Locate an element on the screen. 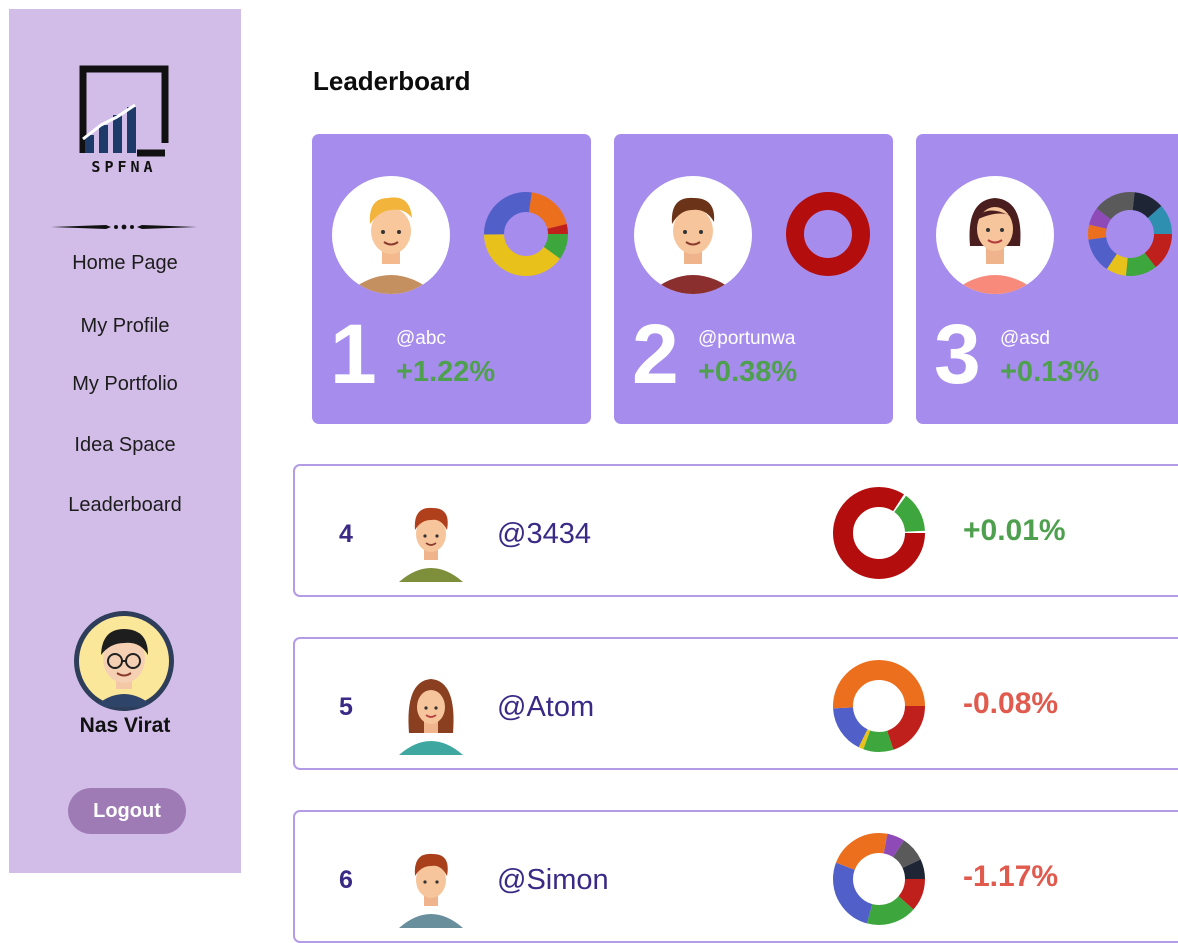 Image resolution: width=1178 pixels, height=943 pixels. logout-button: Logout is located at coordinates (127, 811).